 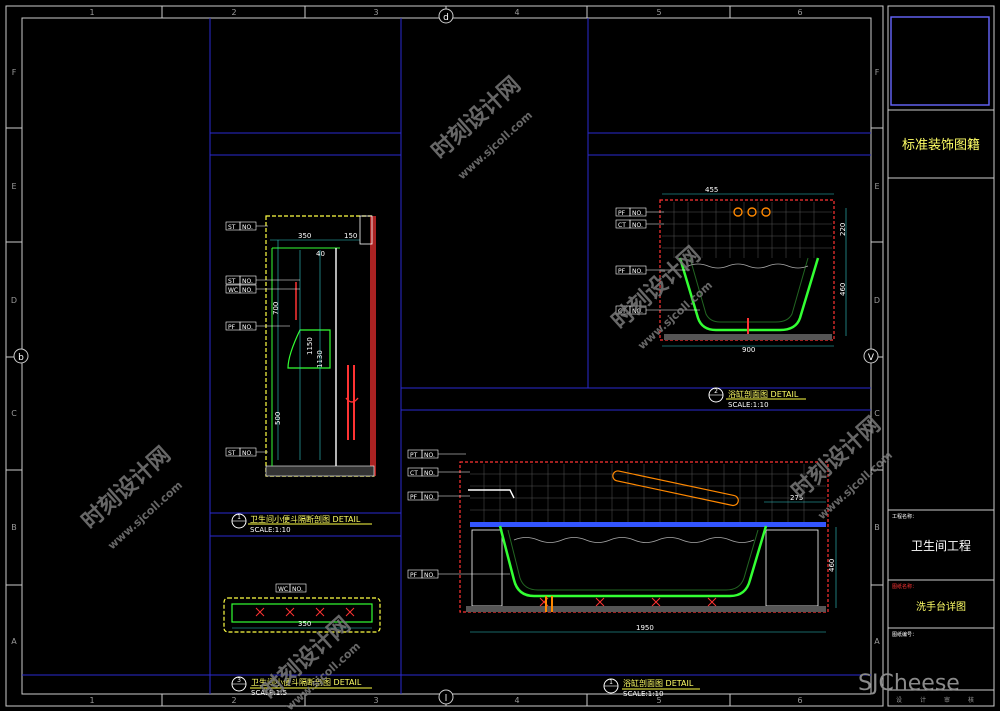 I want to click on axis-marker-left: b, so click(x=21, y=358).